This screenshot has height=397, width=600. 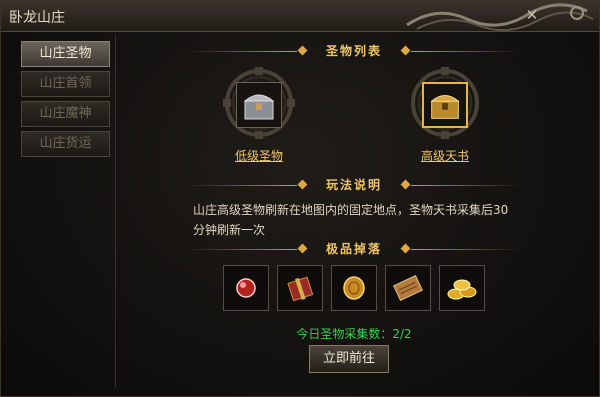 I want to click on gold-chest-icon, so click(x=445, y=106).